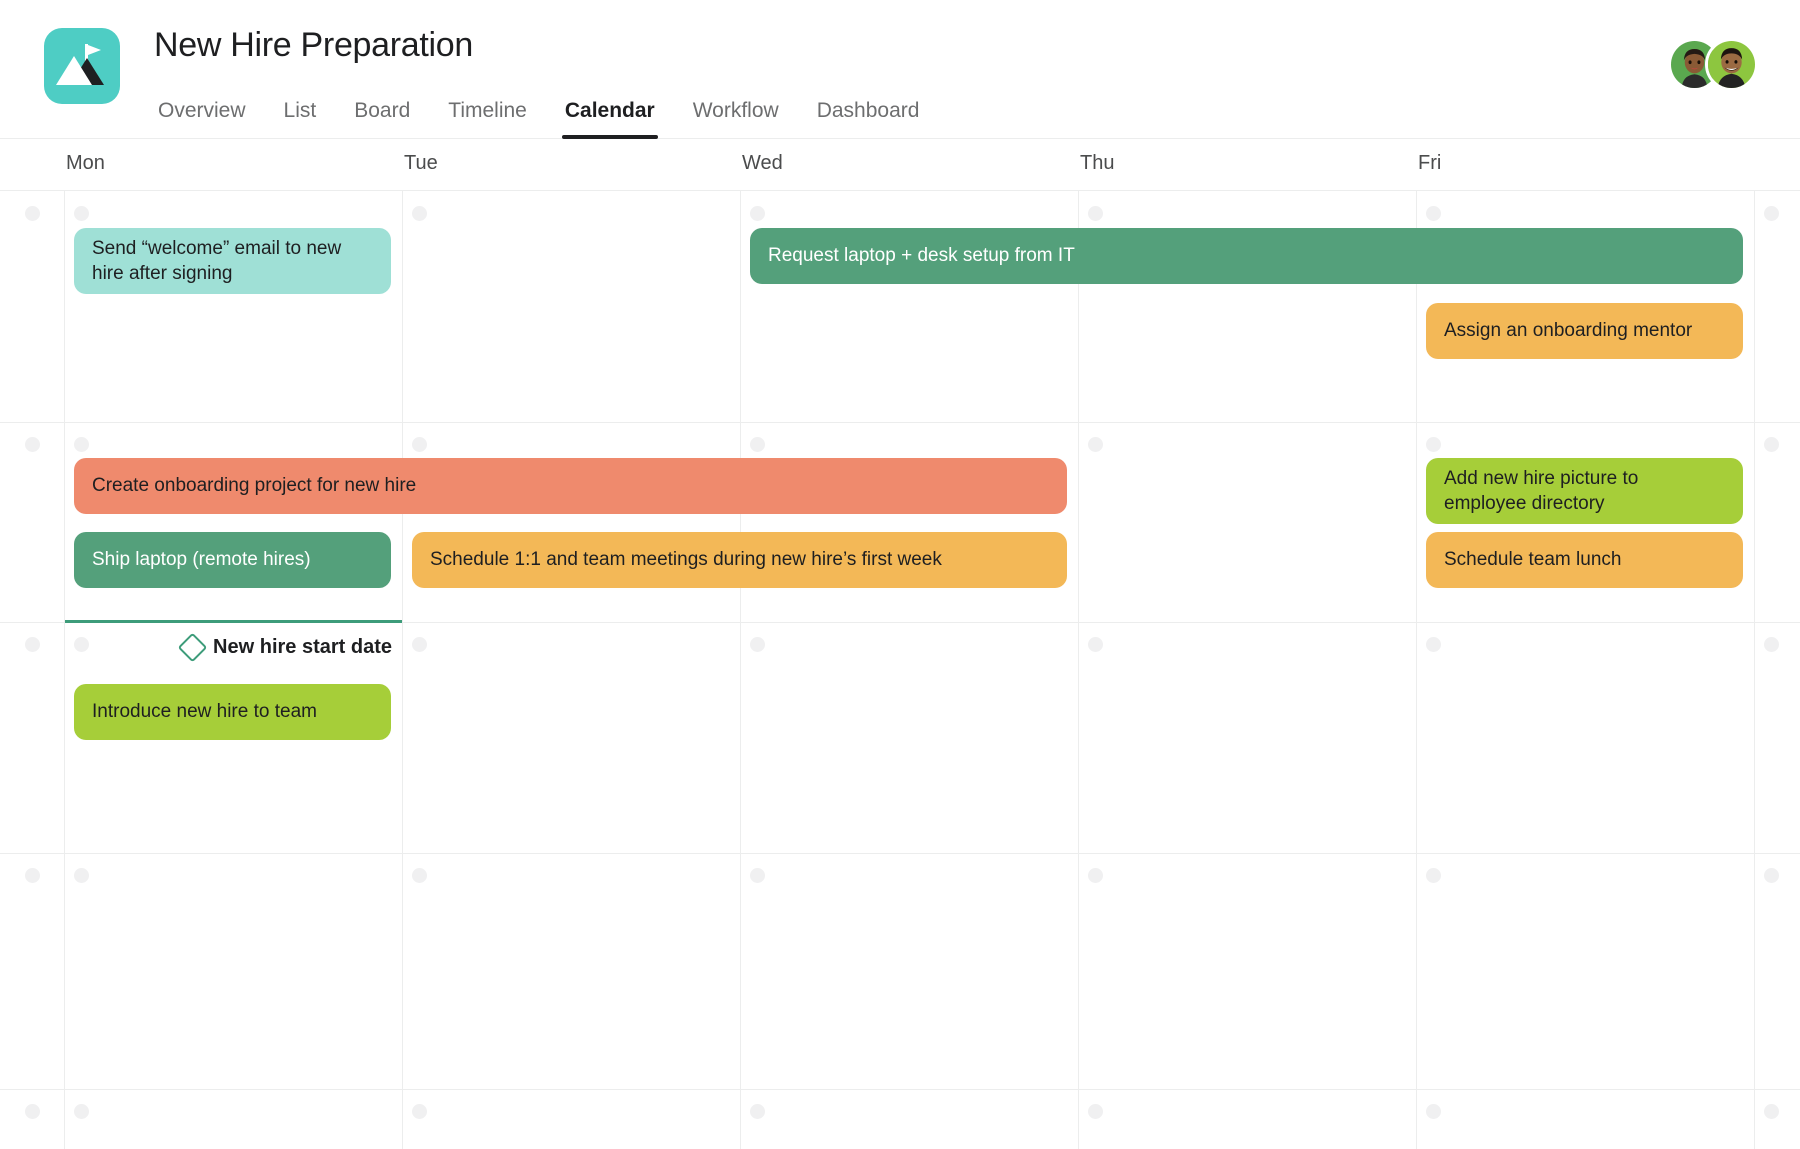 This screenshot has width=1800, height=1149. Describe the element at coordinates (233, 621) in the screenshot. I see `milestone-marker-line` at that location.